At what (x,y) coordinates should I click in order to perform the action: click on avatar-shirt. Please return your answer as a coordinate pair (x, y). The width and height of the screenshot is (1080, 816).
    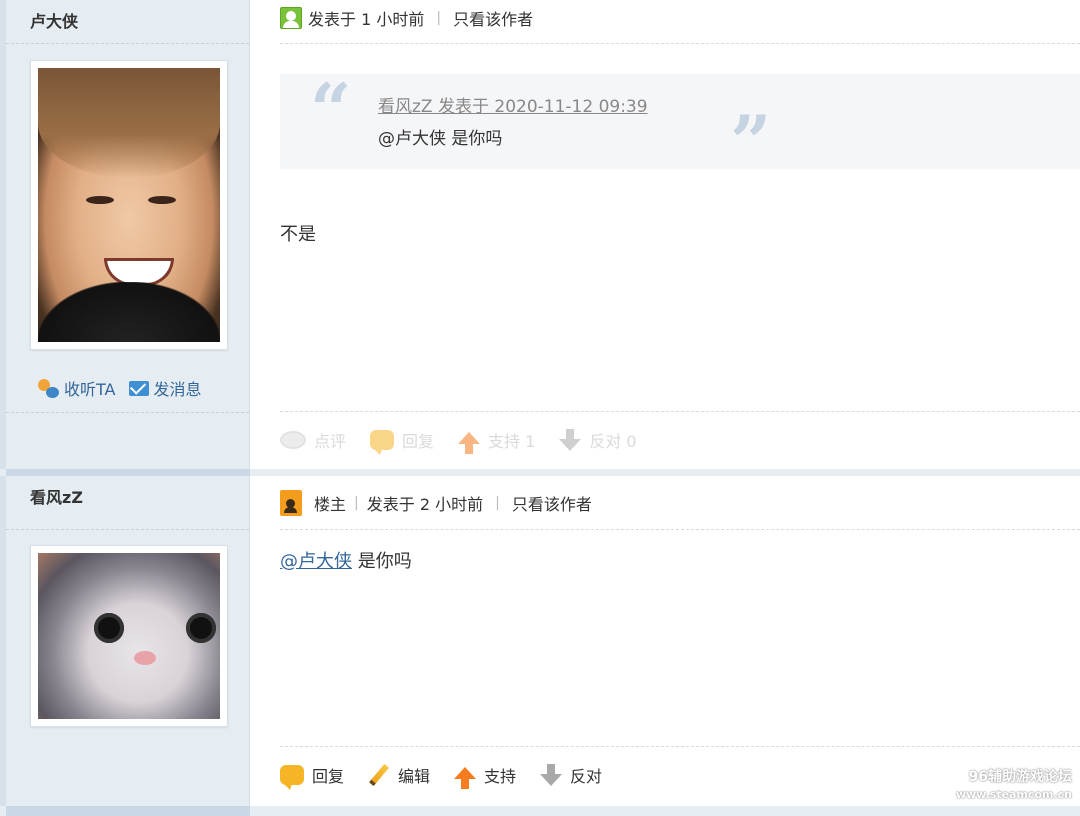
    Looking at the image, I should click on (129, 312).